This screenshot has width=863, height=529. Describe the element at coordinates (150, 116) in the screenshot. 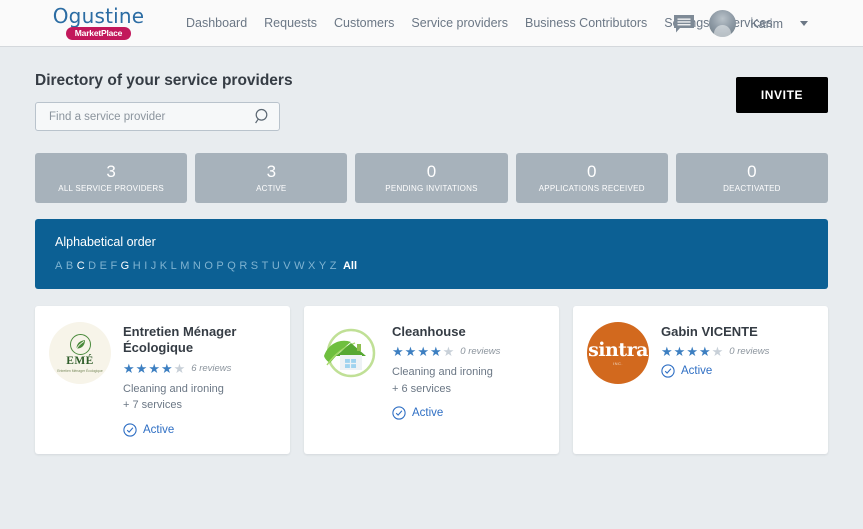

I see `search-input` at that location.